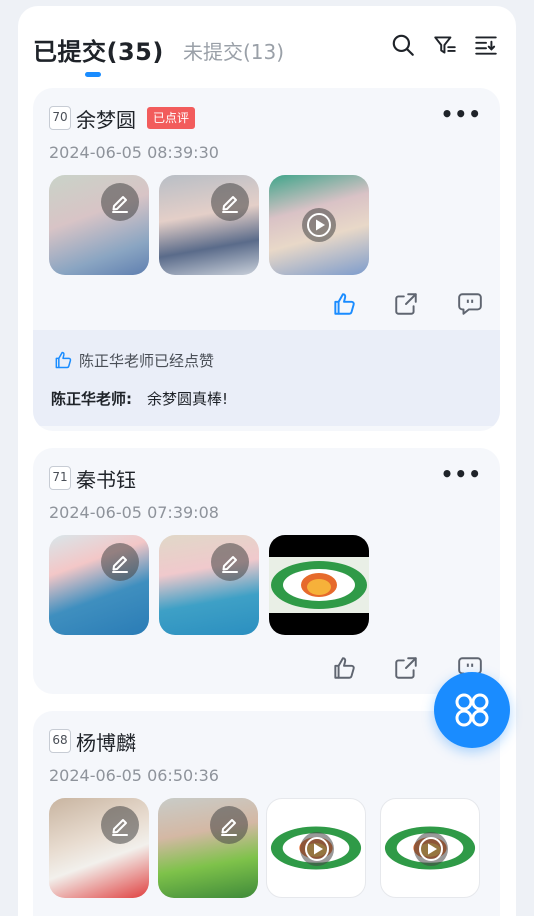 The image size is (534, 916). I want to click on submit-time: 2024-06-05 08:39:30, so click(134, 152).